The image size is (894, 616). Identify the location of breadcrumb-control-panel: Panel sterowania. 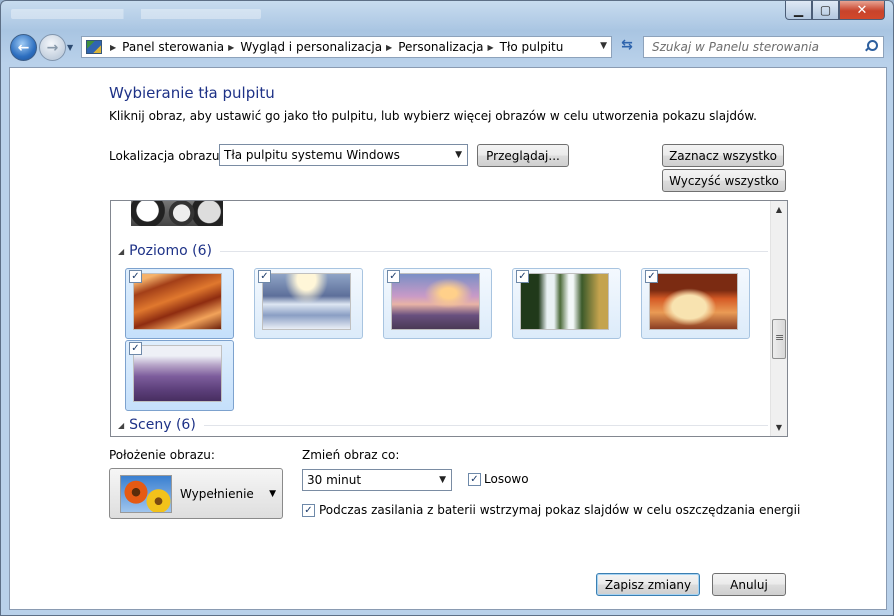
(173, 47).